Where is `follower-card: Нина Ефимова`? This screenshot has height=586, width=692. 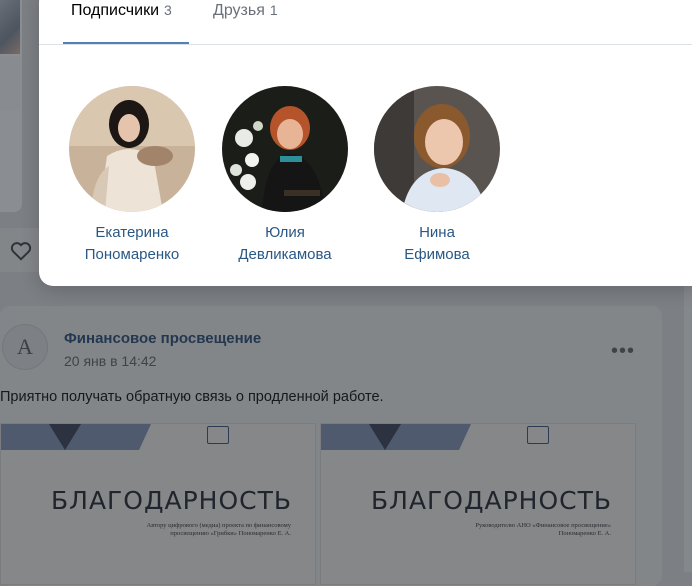 follower-card: Нина Ефимова is located at coordinates (437, 176).